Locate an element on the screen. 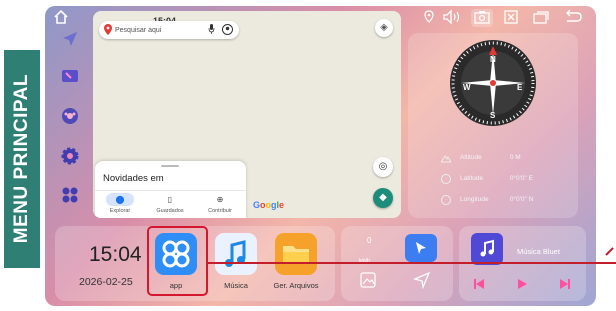  apps-icon is located at coordinates (70, 195).